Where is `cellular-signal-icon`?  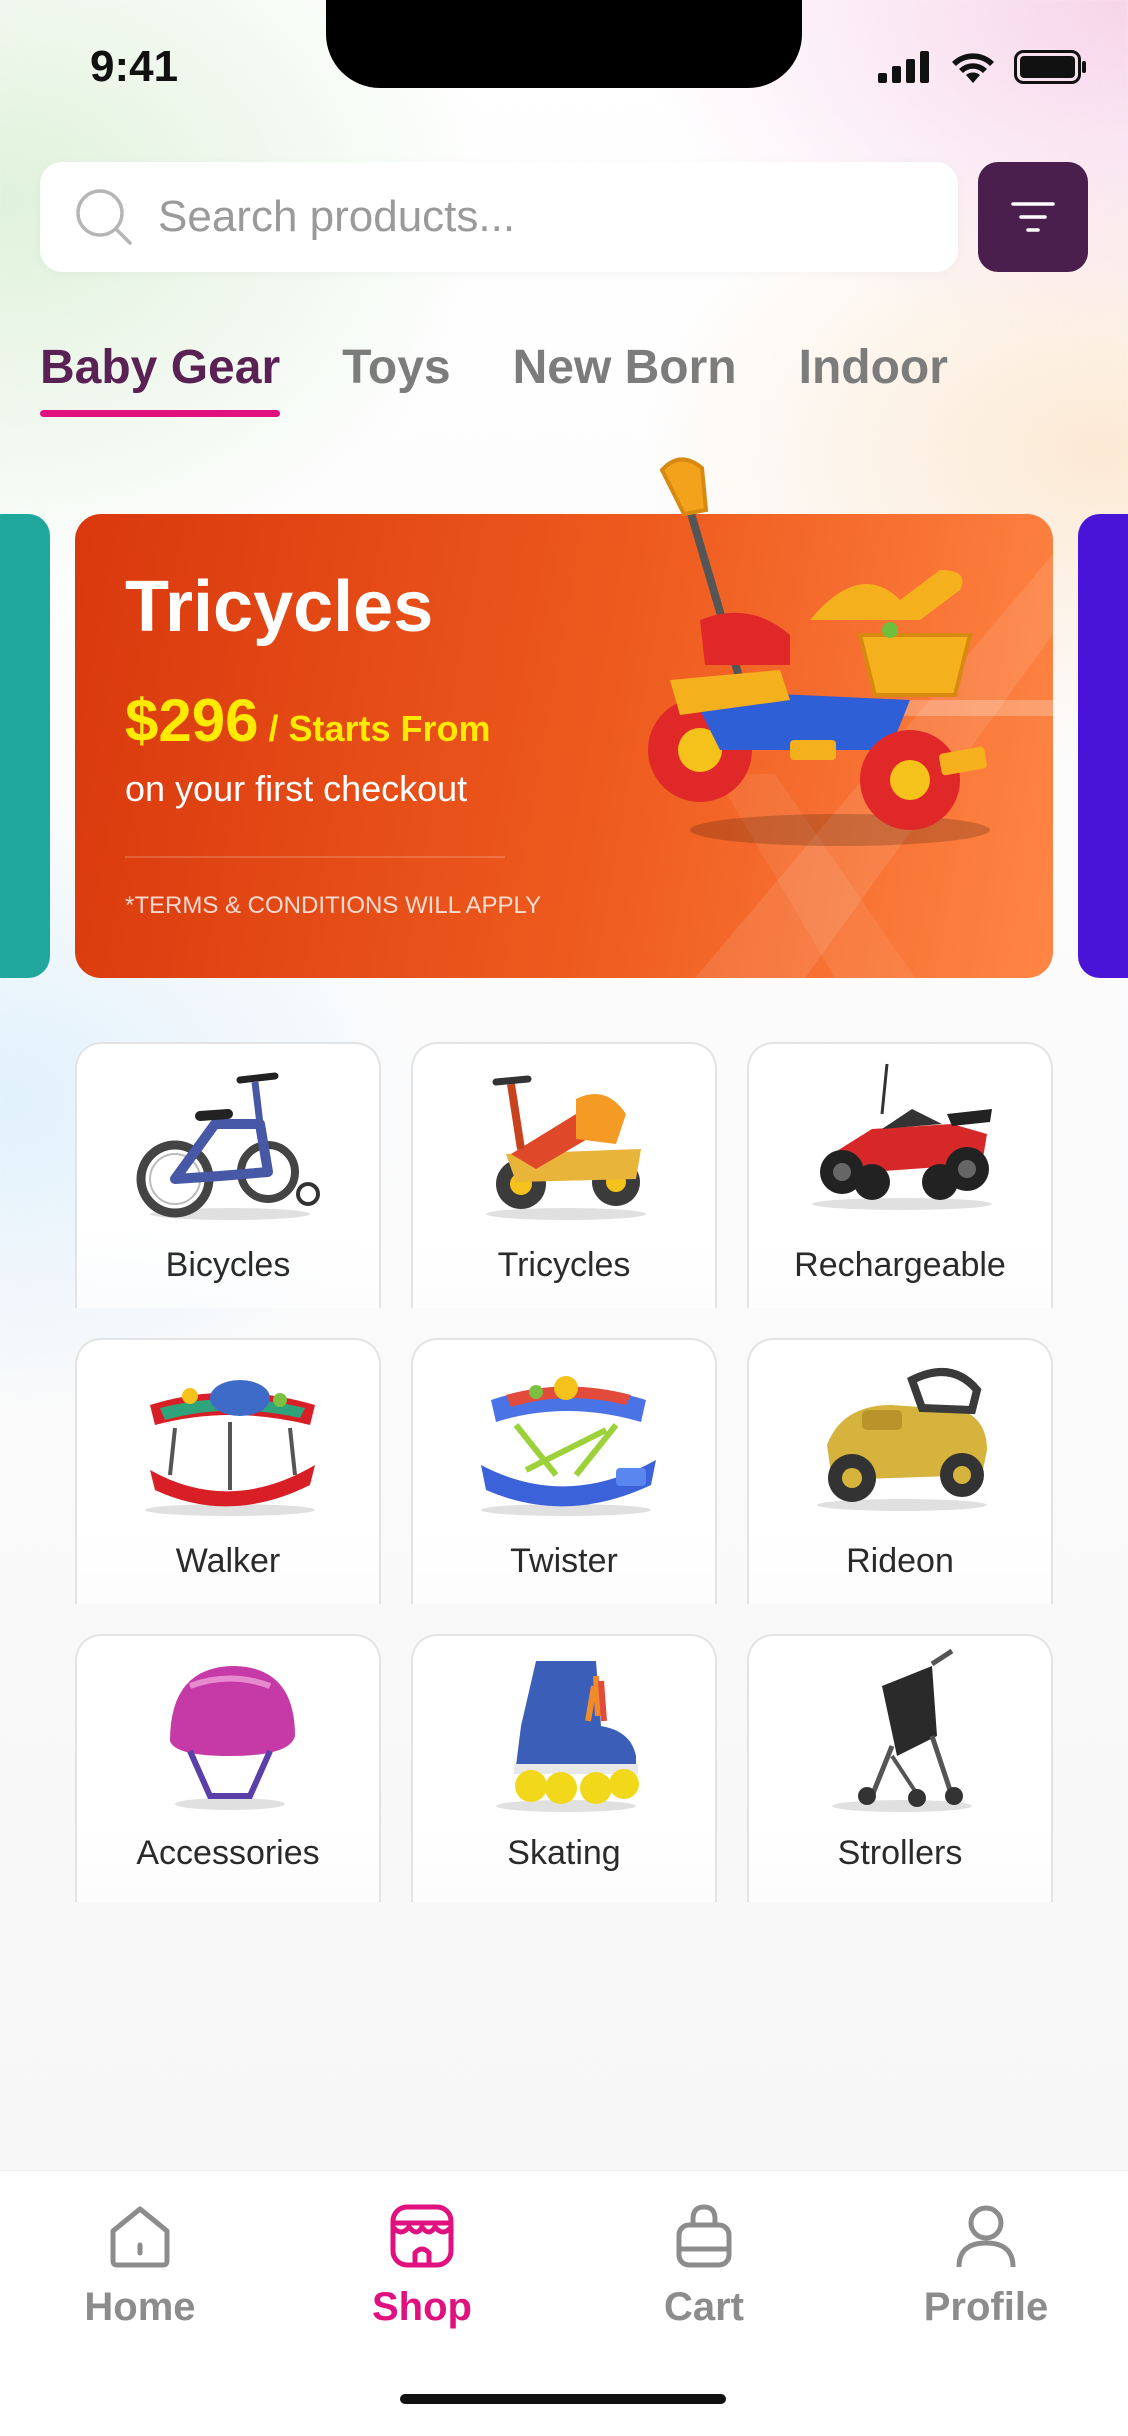 cellular-signal-icon is located at coordinates (903, 67).